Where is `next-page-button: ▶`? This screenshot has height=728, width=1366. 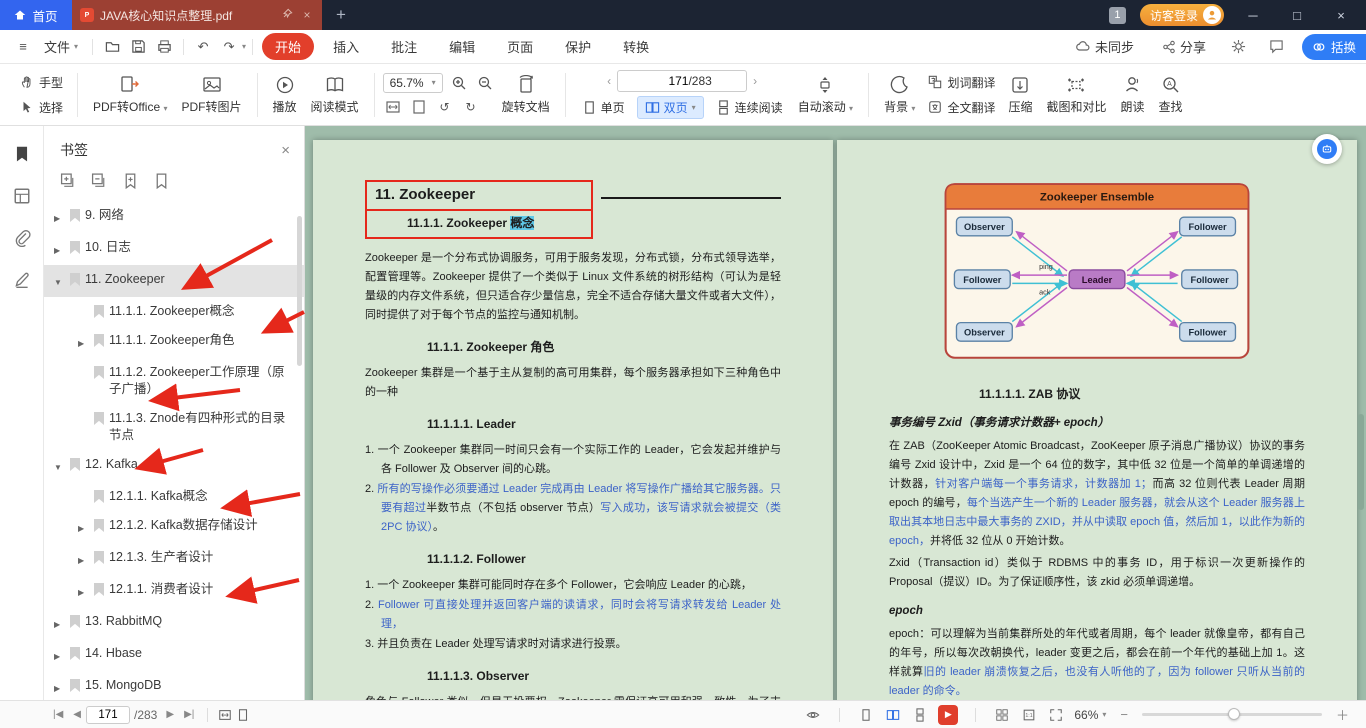 next-page-button: ▶ is located at coordinates (170, 714).